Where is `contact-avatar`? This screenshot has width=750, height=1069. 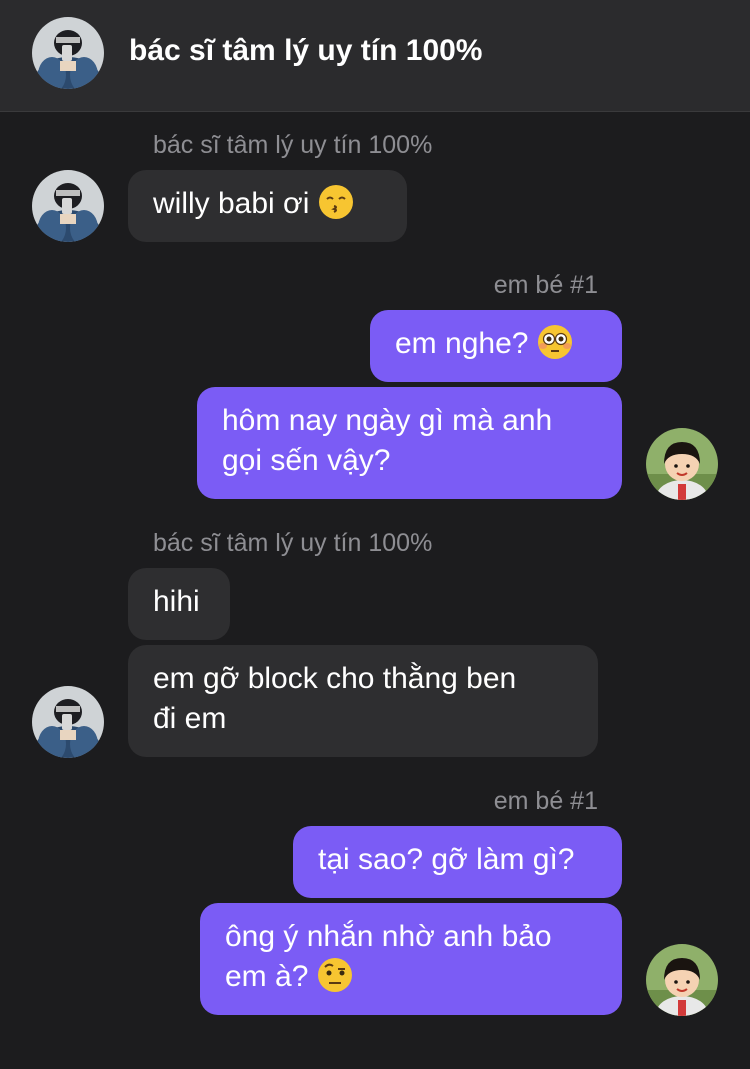
contact-avatar is located at coordinates (68, 53).